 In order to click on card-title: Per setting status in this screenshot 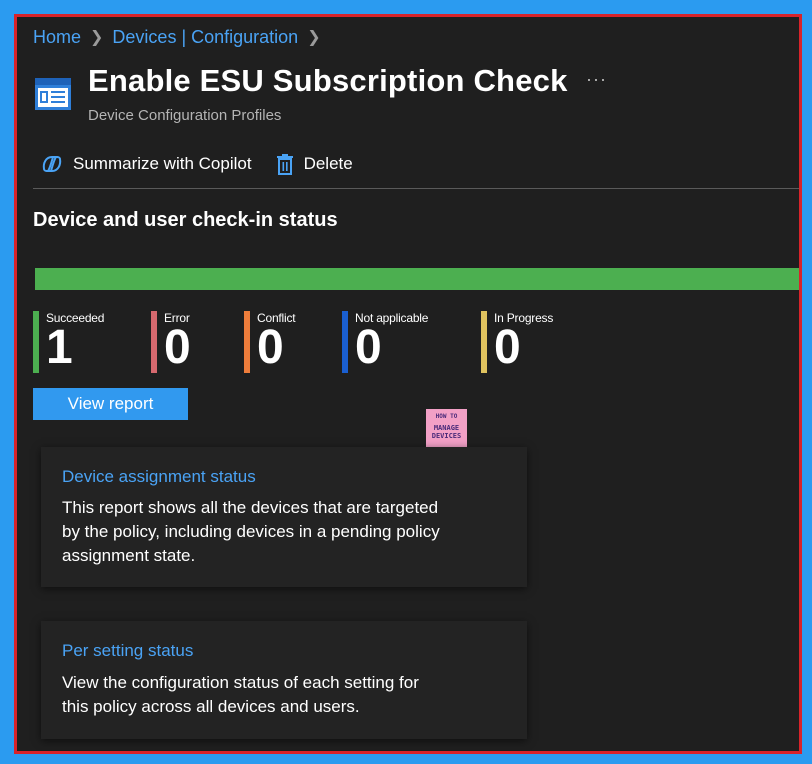, I will do `click(127, 651)`.